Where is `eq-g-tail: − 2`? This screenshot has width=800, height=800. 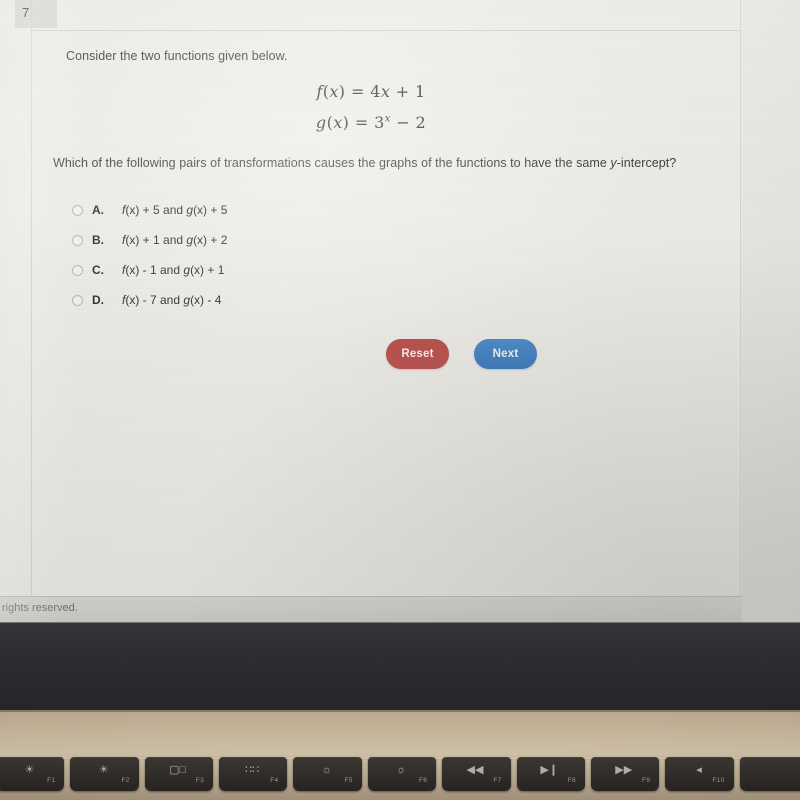
eq-g-tail: − 2 is located at coordinates (411, 123).